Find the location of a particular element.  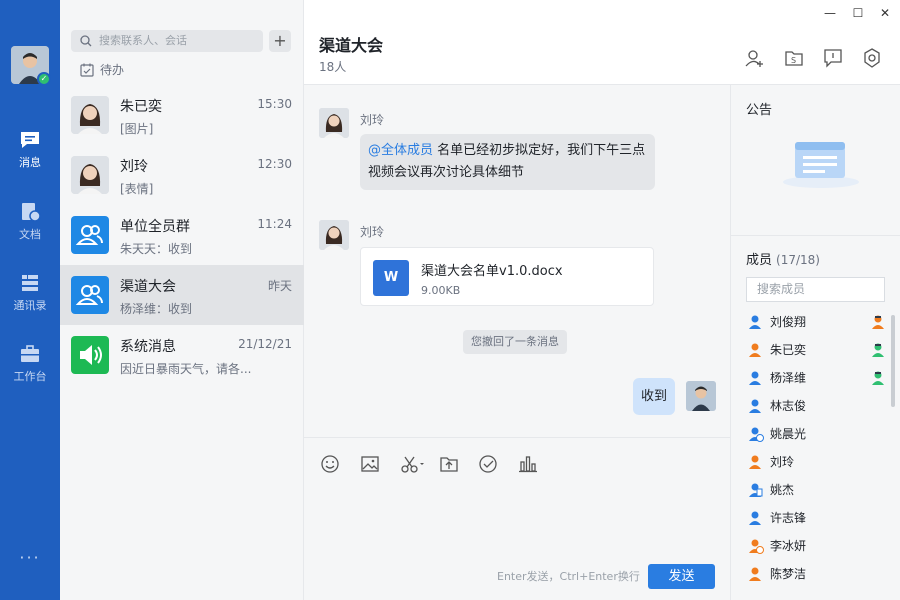

member-count: 18人 is located at coordinates (333, 67).